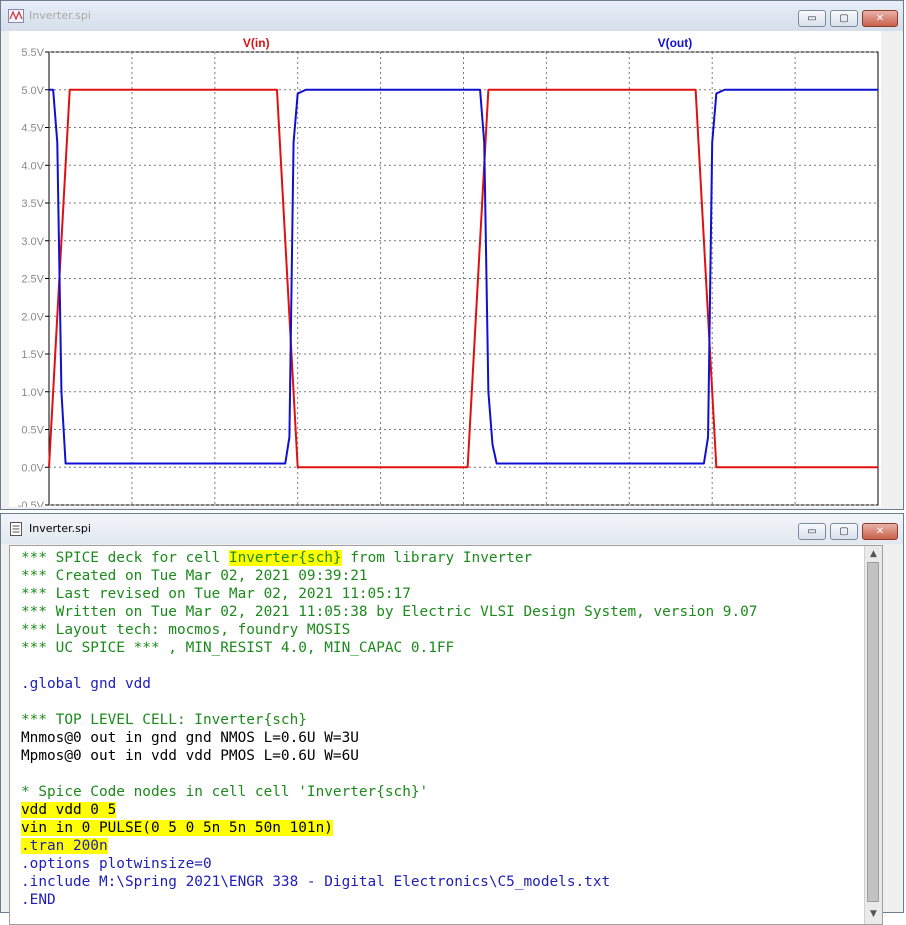 This screenshot has width=906, height=925. Describe the element at coordinates (452, 529) in the screenshot. I see `editor-titlebar: Inverter.spi ▭ ▢ ✕` at that location.